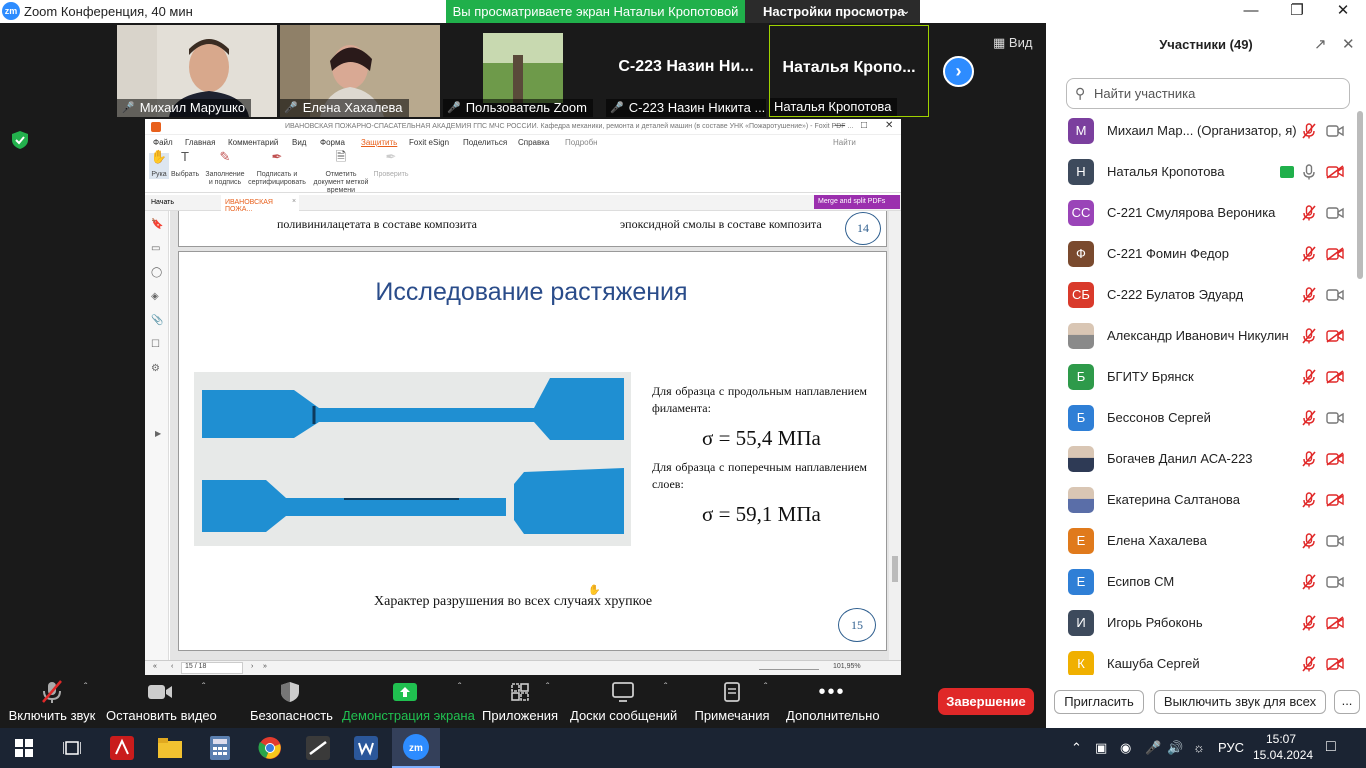  Describe the element at coordinates (252, 666) in the screenshot. I see `next-page-button: ›` at that location.